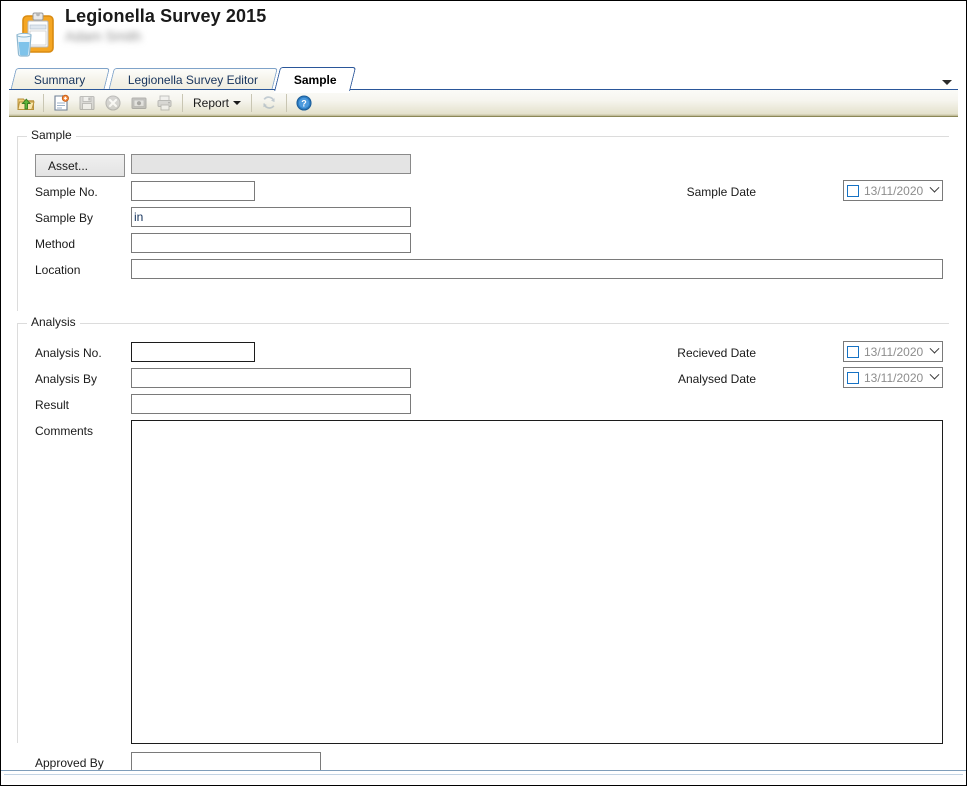 The height and width of the screenshot is (786, 967). I want to click on tab-legionella-survey-editor-label: Legionella Survey Editor, so click(192, 80).